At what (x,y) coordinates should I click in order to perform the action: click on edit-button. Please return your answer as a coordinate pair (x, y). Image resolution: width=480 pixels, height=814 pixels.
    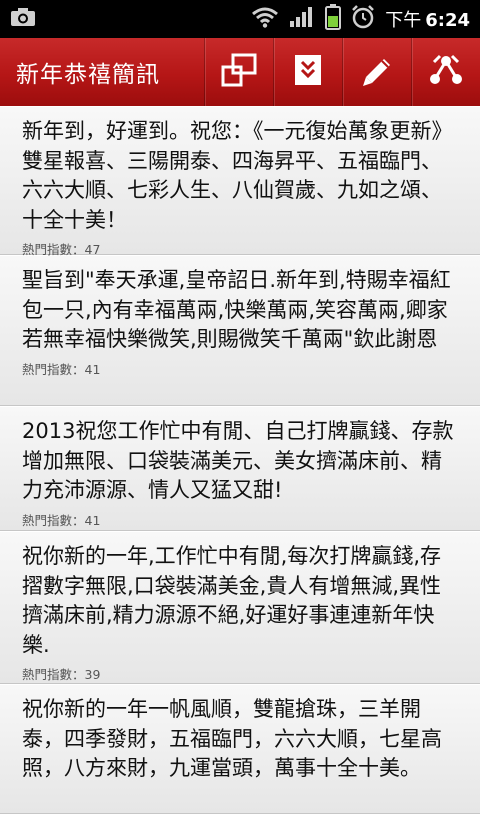
    Looking at the image, I should click on (376, 72).